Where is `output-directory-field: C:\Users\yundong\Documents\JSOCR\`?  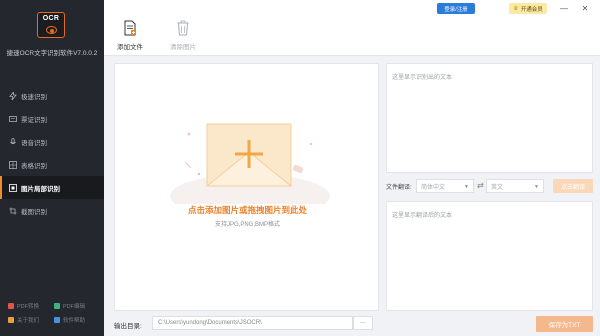
output-directory-field: C:\Users\yundong\Documents\JSOCR\ is located at coordinates (252, 323).